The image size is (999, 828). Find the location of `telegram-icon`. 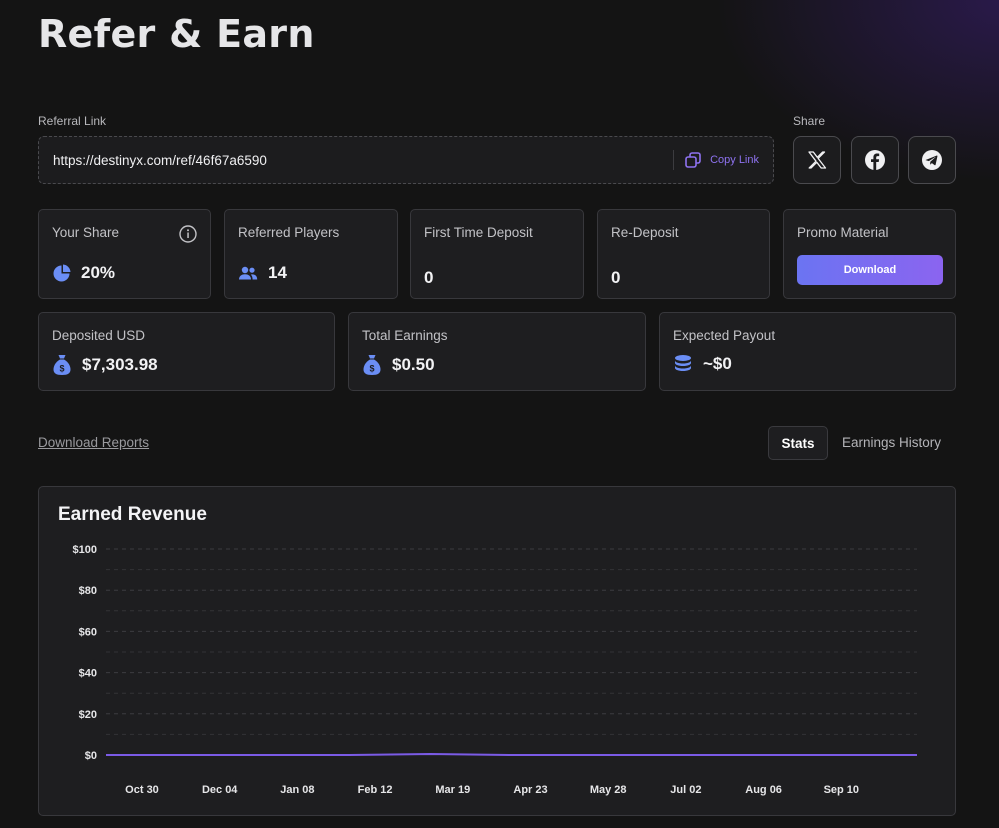

telegram-icon is located at coordinates (932, 160).